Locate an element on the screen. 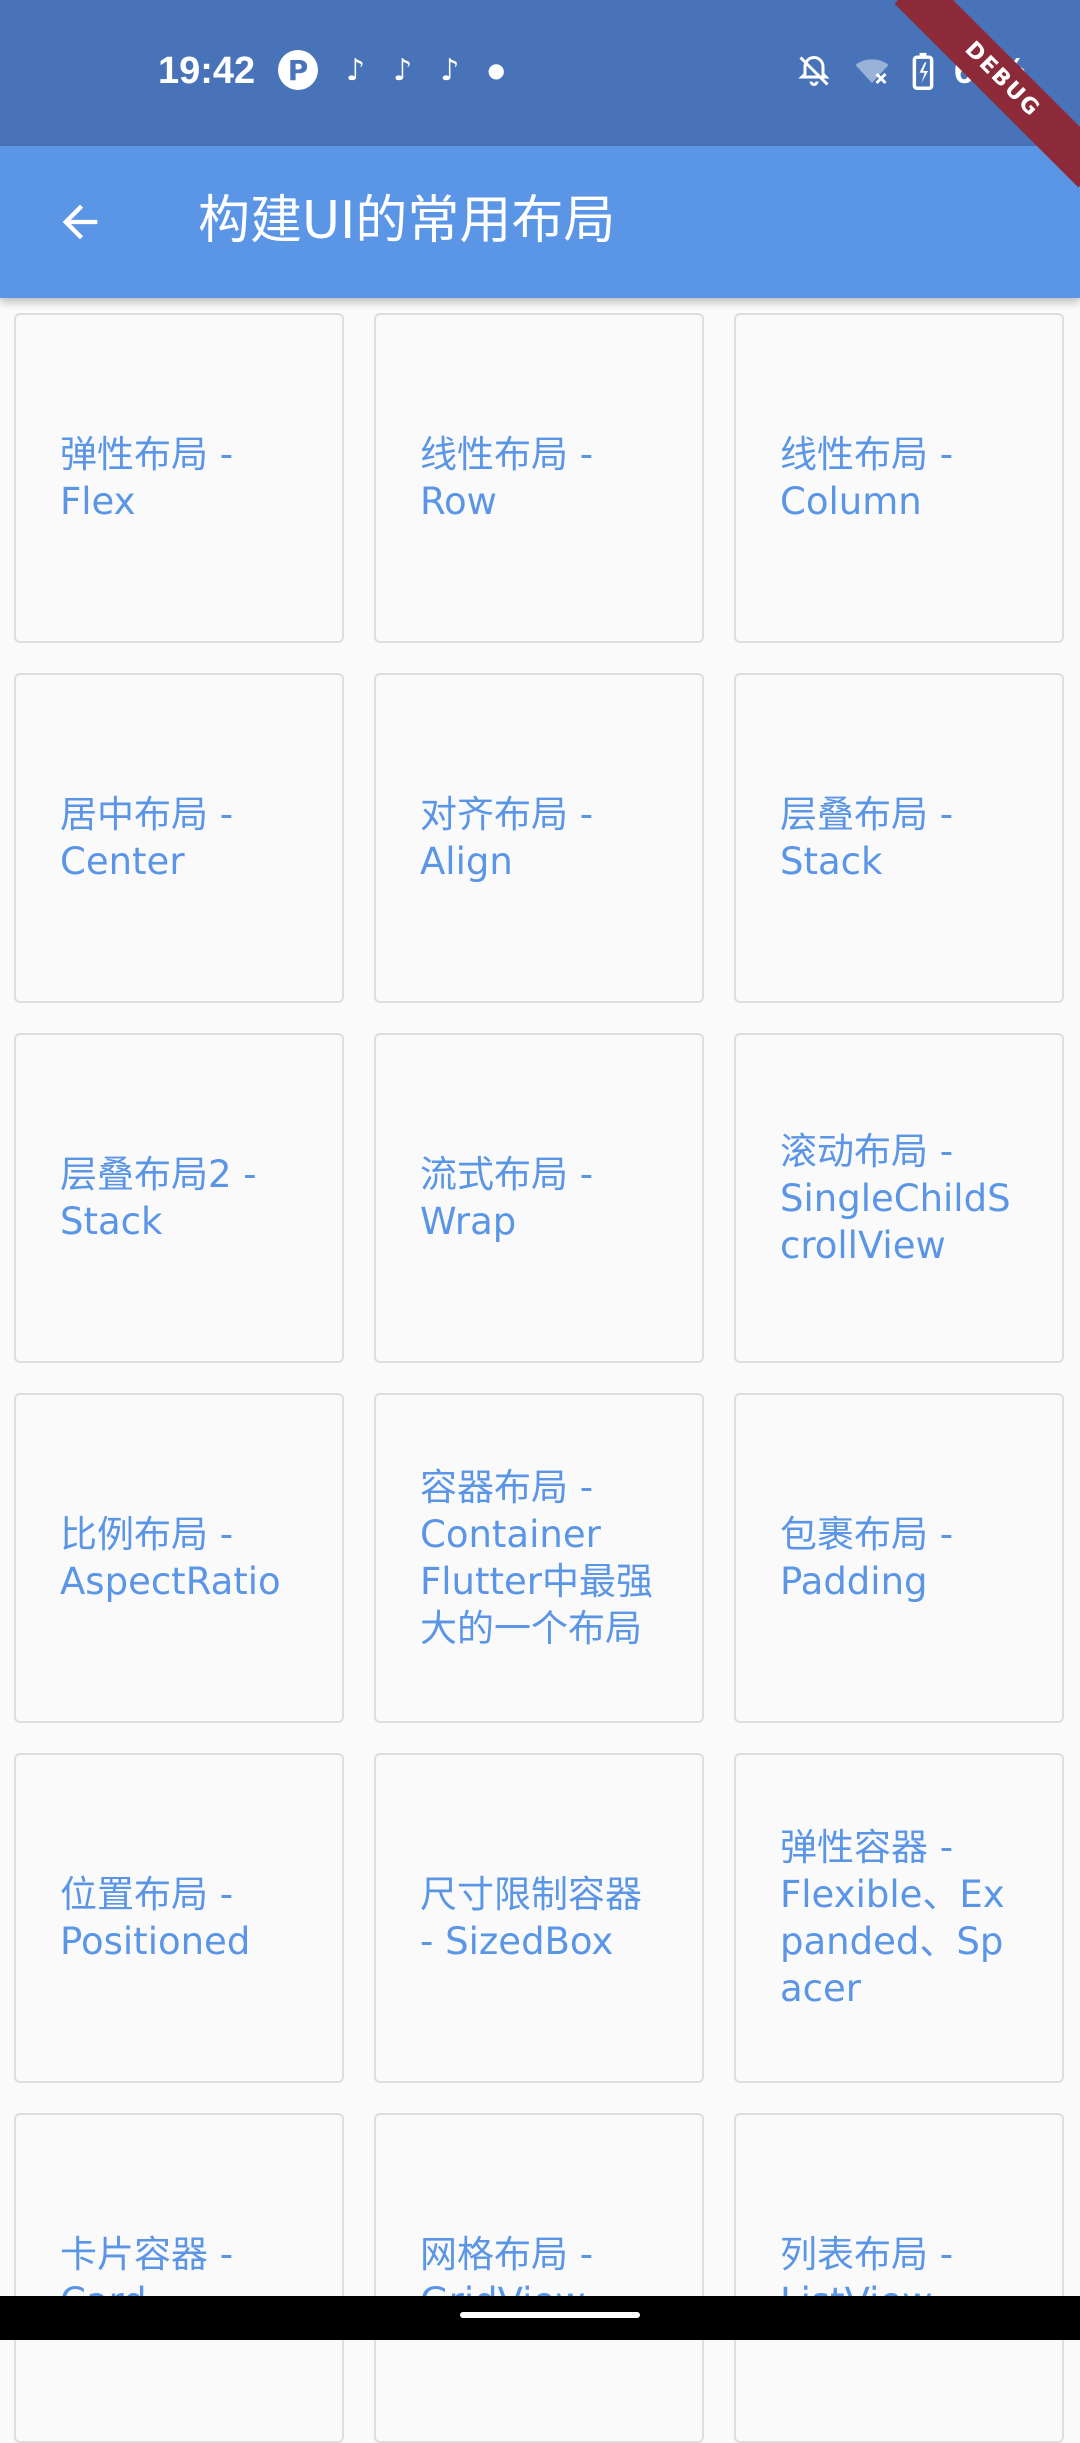  card-container: 容器布局 - Container Flutter中最强大的一个布局 is located at coordinates (539, 1558).